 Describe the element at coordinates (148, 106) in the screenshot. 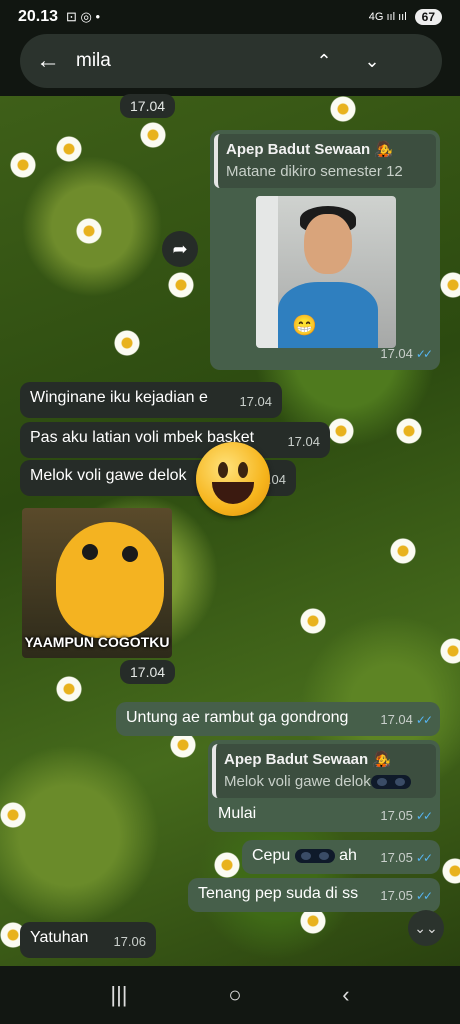

I see `message-time-pill: 17.04` at that location.